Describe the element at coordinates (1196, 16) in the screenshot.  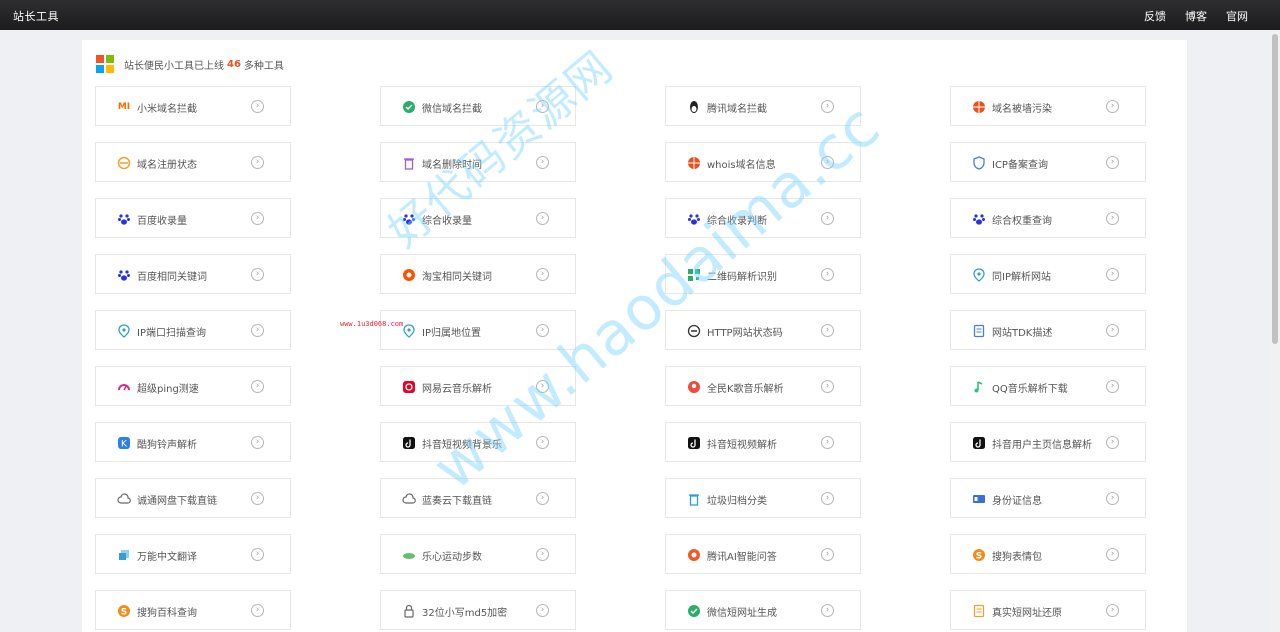
I see `nav-blog-link: 博客` at that location.